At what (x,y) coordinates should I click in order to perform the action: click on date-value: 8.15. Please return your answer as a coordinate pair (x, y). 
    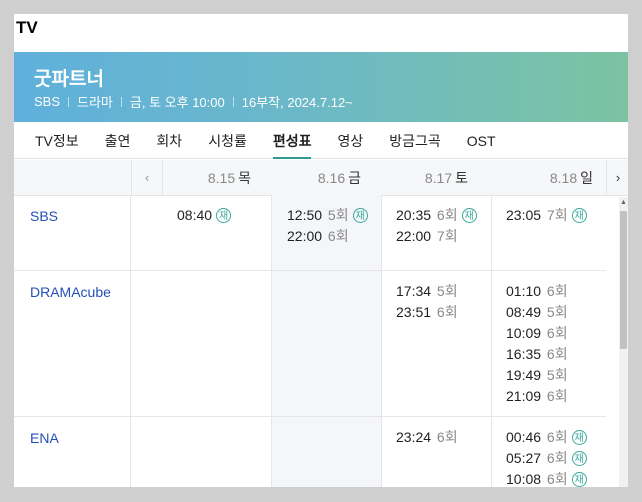
    Looking at the image, I should click on (221, 178).